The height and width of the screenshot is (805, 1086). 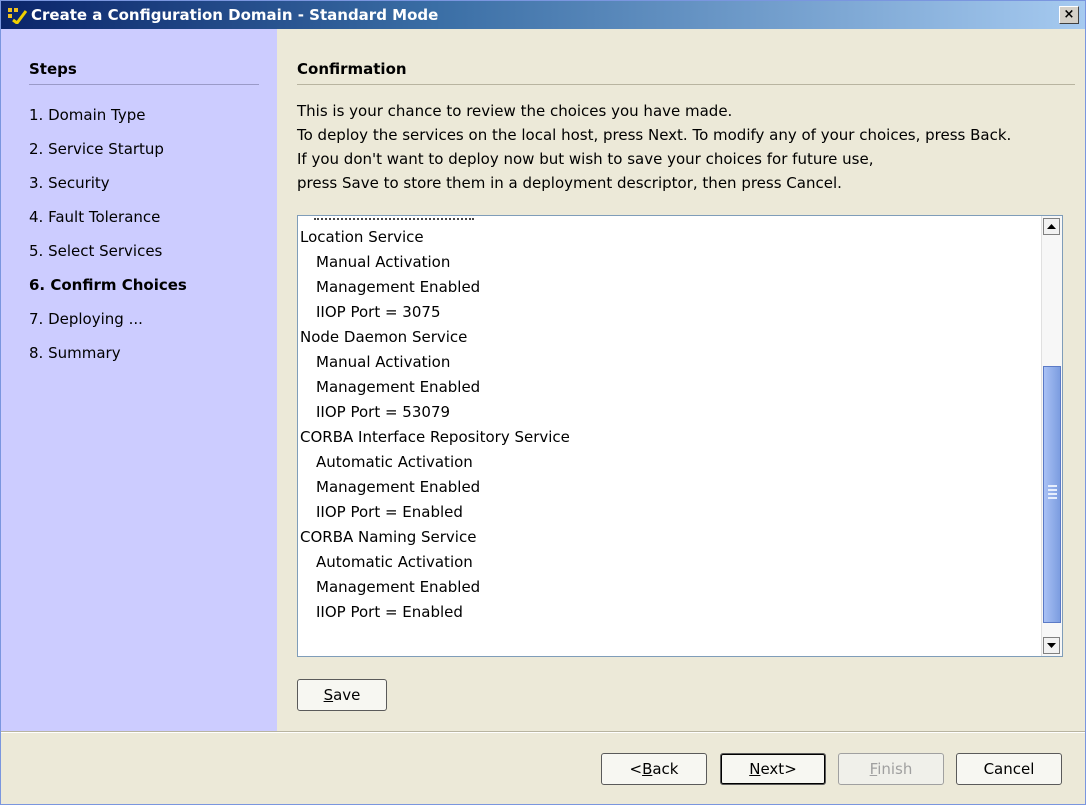 I want to click on arrow-down-icon, so click(x=1051, y=645).